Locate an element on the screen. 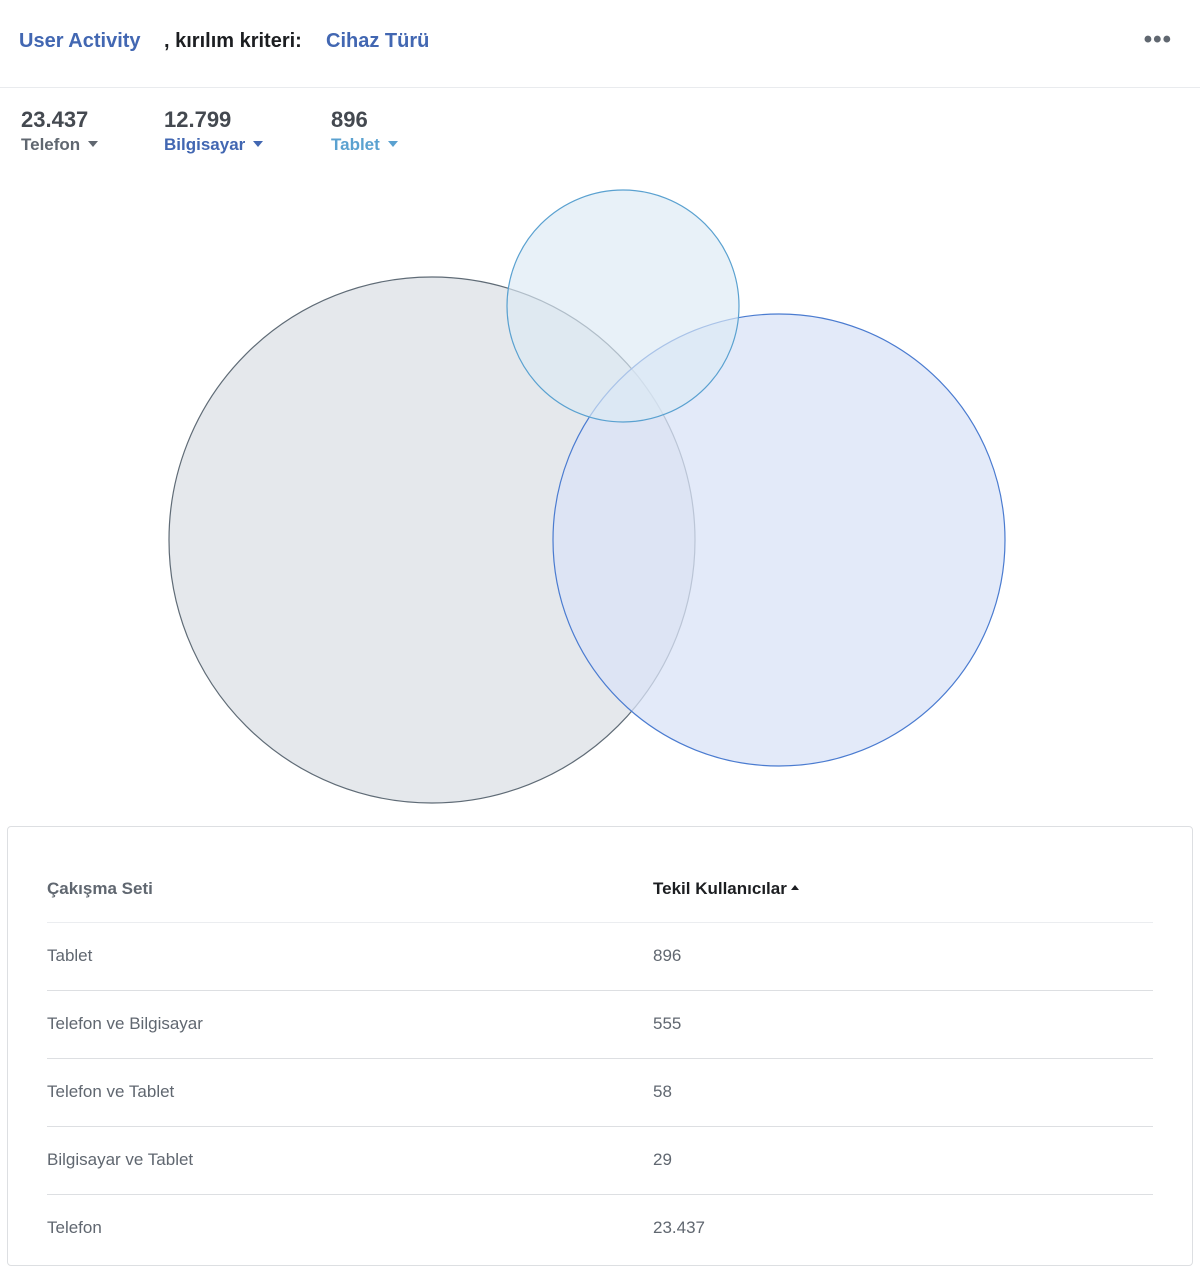 The width and height of the screenshot is (1200, 1266). cell-unique-users: 29 is located at coordinates (662, 1159).